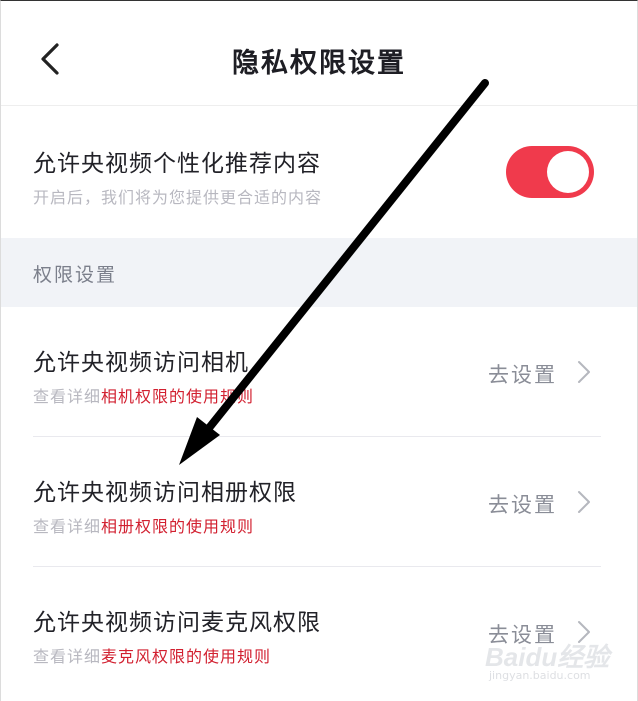 The image size is (638, 701). Describe the element at coordinates (319, 272) in the screenshot. I see `section-header: 权限设置` at that location.